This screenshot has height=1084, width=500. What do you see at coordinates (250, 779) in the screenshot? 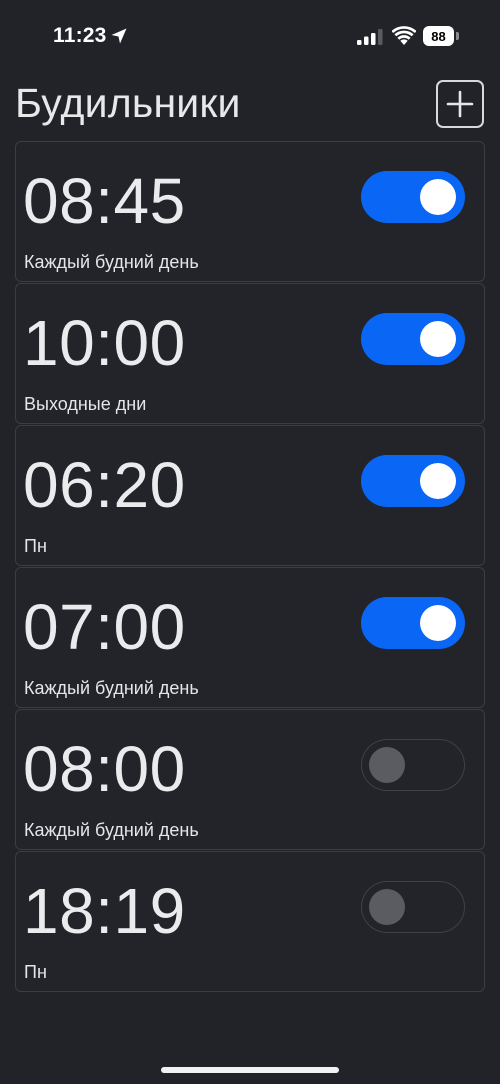
I see `alarm-item: 08:00 Каждый будний день` at bounding box center [250, 779].